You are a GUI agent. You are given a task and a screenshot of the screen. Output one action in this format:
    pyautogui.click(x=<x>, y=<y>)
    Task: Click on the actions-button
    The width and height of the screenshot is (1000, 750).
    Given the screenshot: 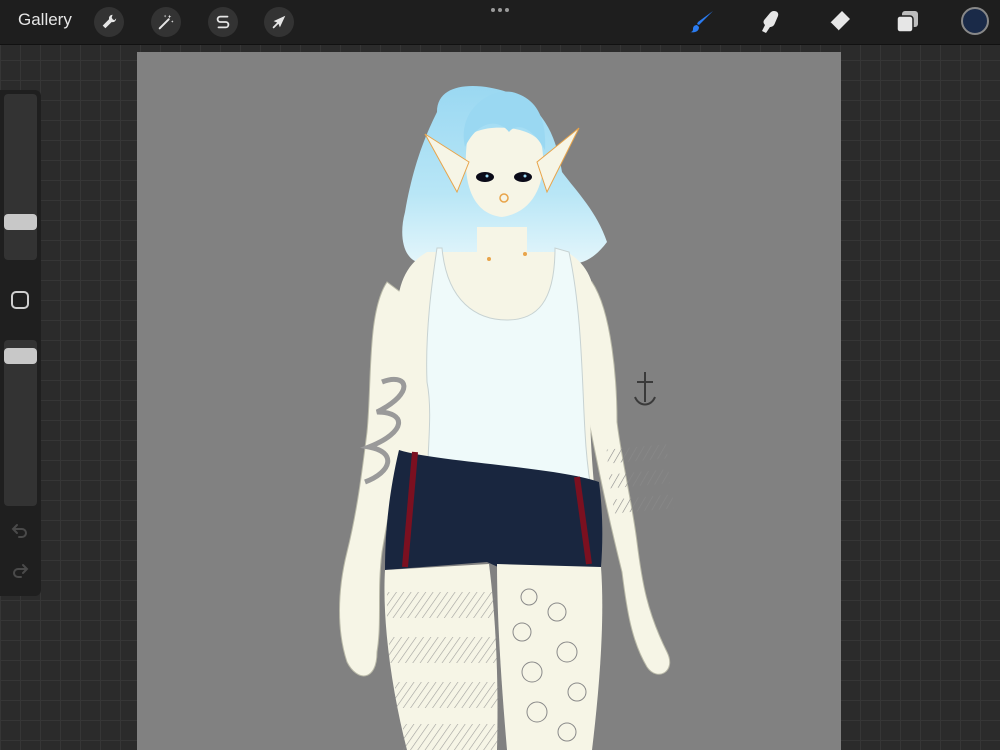 What is the action you would take?
    pyautogui.click(x=109, y=22)
    